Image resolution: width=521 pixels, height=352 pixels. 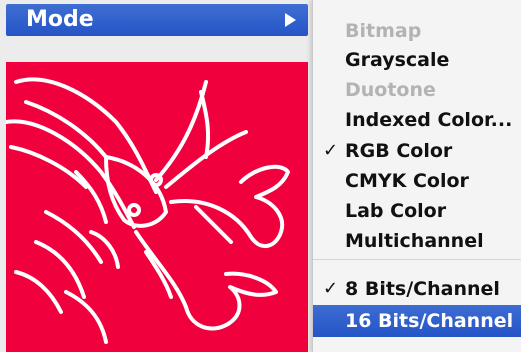 I want to click on menu-item-16-bits-channel-label: 16 Bits/Channel, so click(x=429, y=321).